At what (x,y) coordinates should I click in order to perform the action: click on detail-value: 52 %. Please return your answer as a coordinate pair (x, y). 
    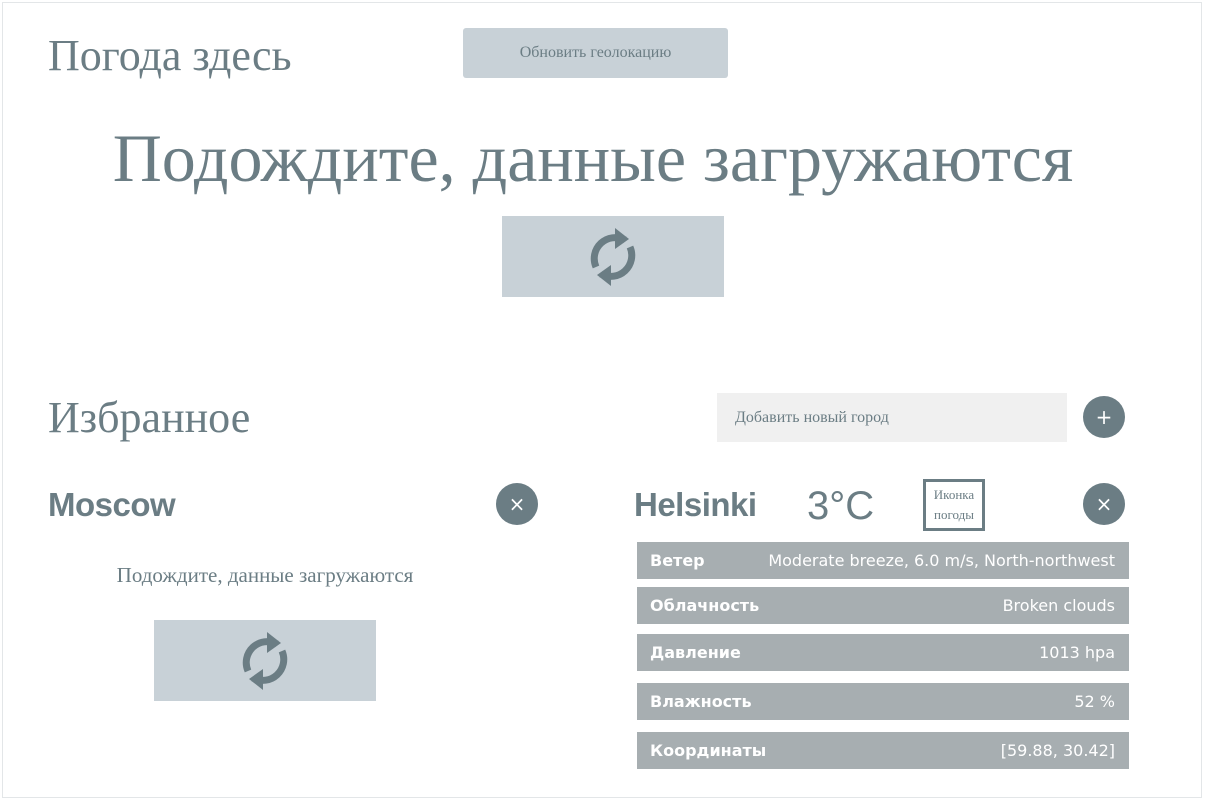
    Looking at the image, I should click on (1094, 701).